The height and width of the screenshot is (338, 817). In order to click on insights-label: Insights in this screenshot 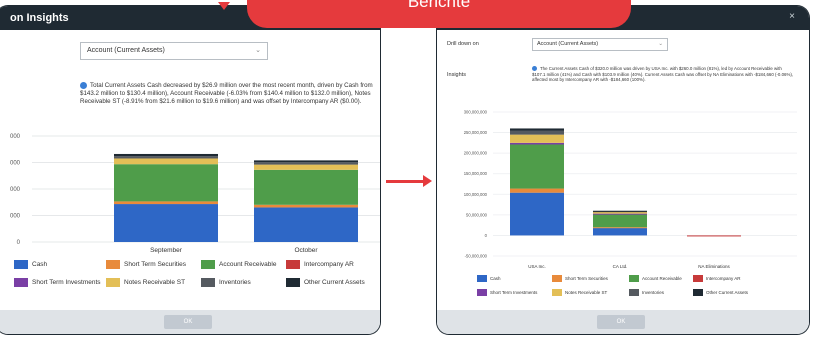, I will do `click(456, 75)`.